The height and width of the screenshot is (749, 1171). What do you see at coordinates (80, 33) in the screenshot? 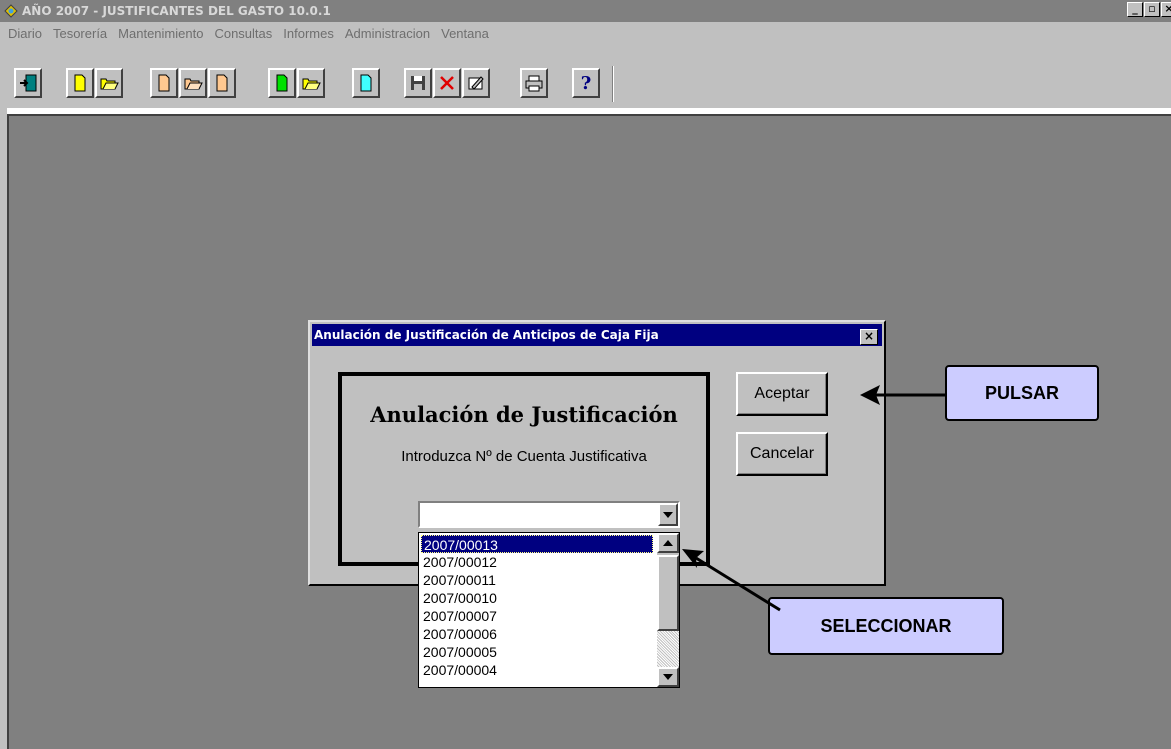
I see `menu-tesoreria: Tesorería` at bounding box center [80, 33].